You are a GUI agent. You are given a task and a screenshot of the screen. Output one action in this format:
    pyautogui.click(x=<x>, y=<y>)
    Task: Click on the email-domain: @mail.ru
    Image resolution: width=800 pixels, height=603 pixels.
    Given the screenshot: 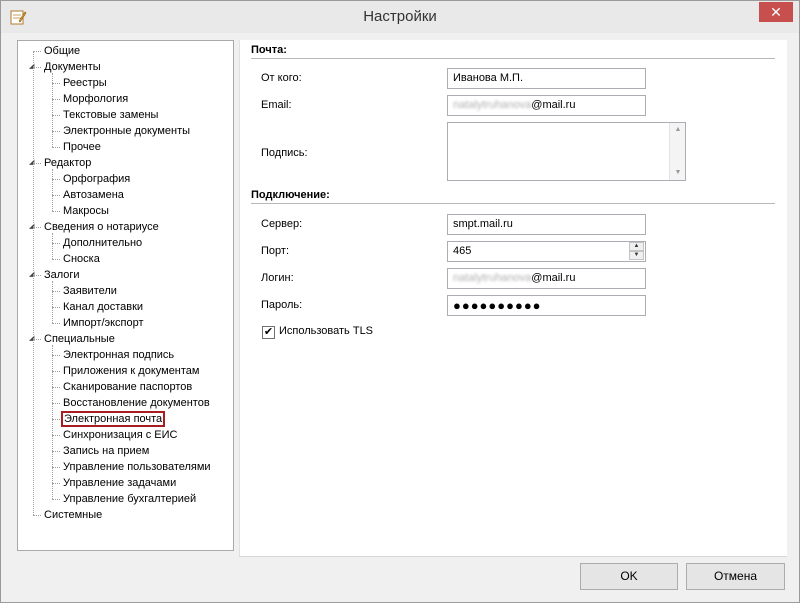 What is the action you would take?
    pyautogui.click(x=553, y=105)
    